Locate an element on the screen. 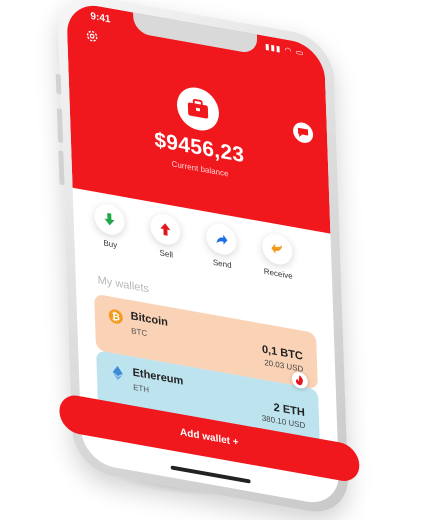 The height and width of the screenshot is (520, 426). chat-button is located at coordinates (303, 132).